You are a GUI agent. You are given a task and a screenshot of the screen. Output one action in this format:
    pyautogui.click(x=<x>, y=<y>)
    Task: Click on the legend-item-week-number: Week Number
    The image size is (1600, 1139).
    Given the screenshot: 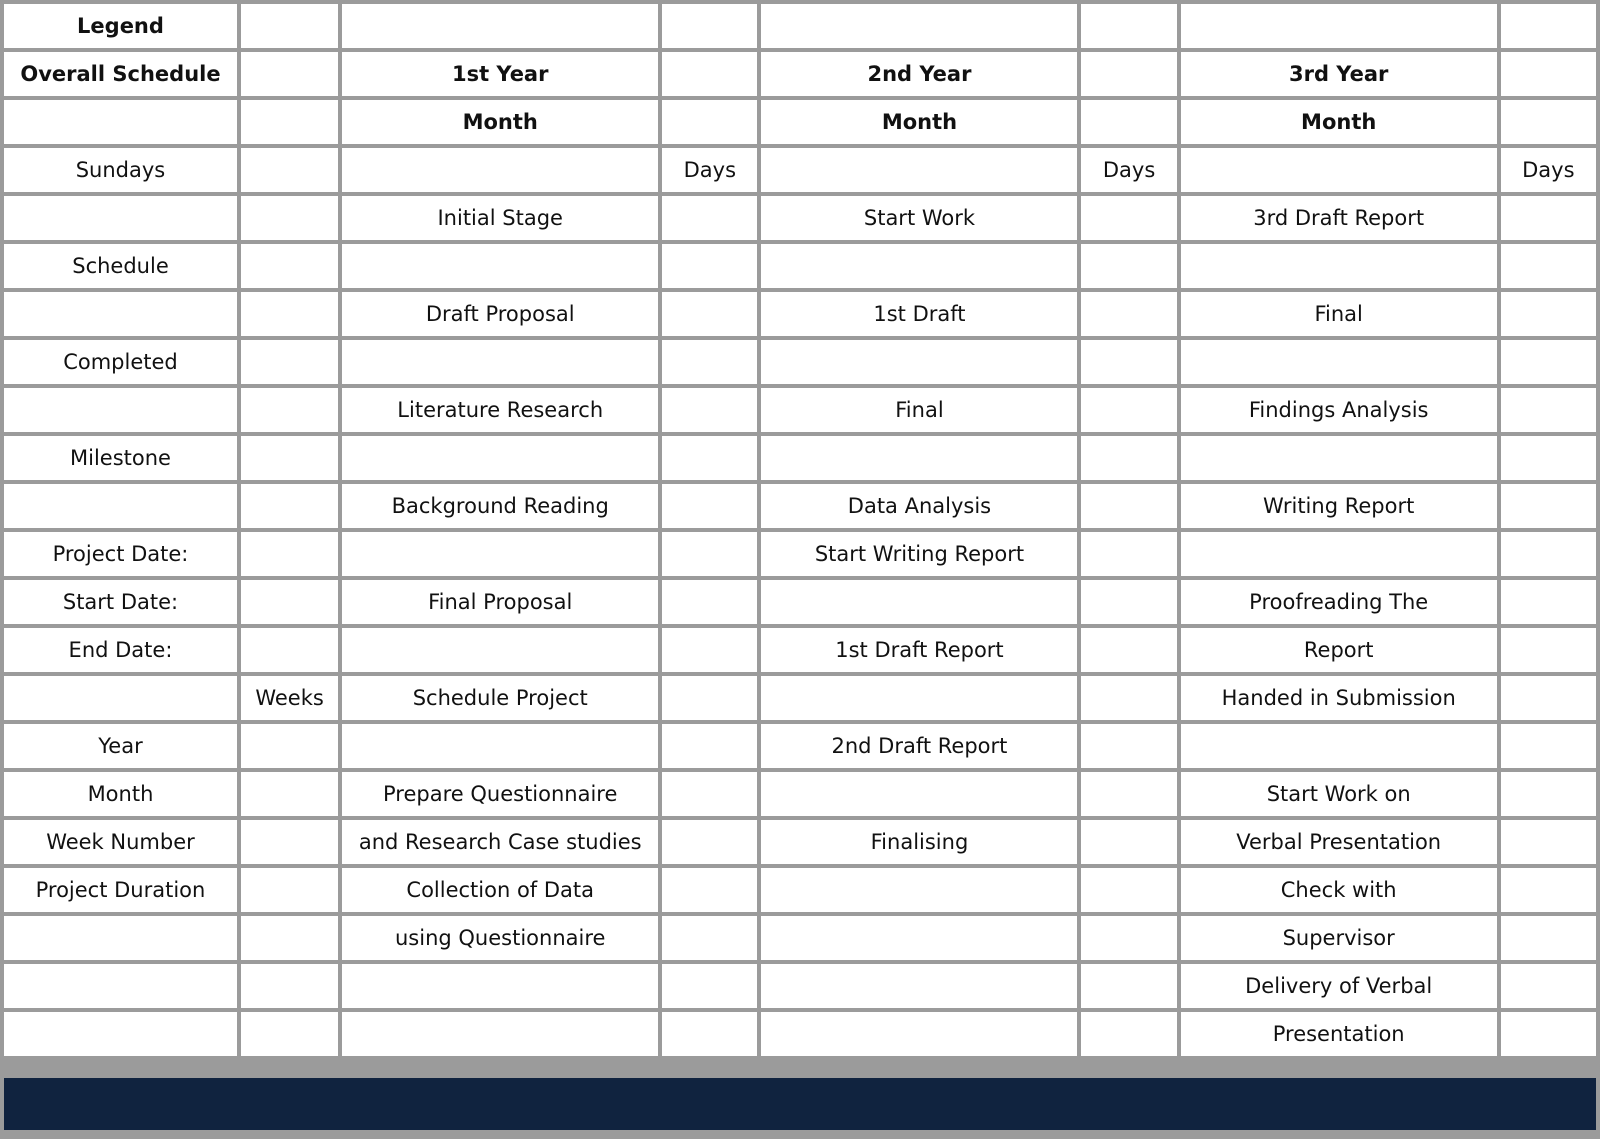 What is the action you would take?
    pyautogui.click(x=120, y=842)
    